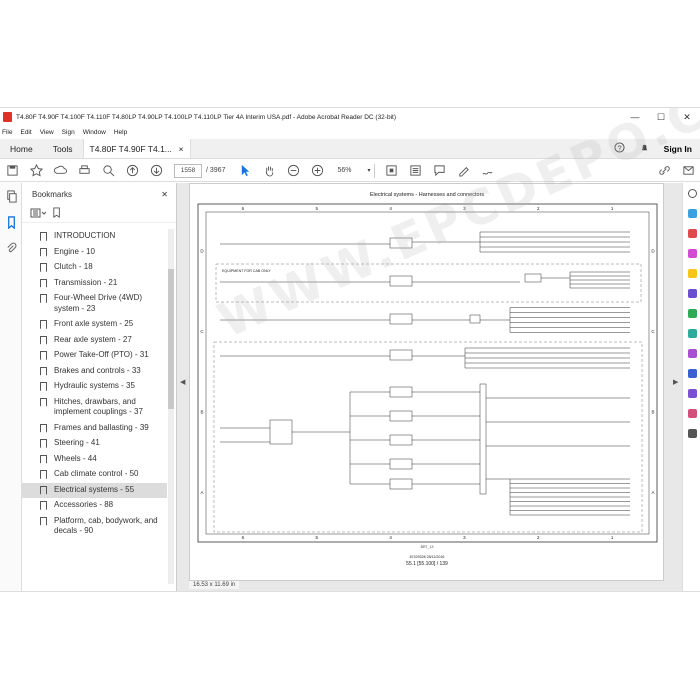 The image size is (700, 700). What do you see at coordinates (487, 171) in the screenshot?
I see `draw-sign-icon` at bounding box center [487, 171].